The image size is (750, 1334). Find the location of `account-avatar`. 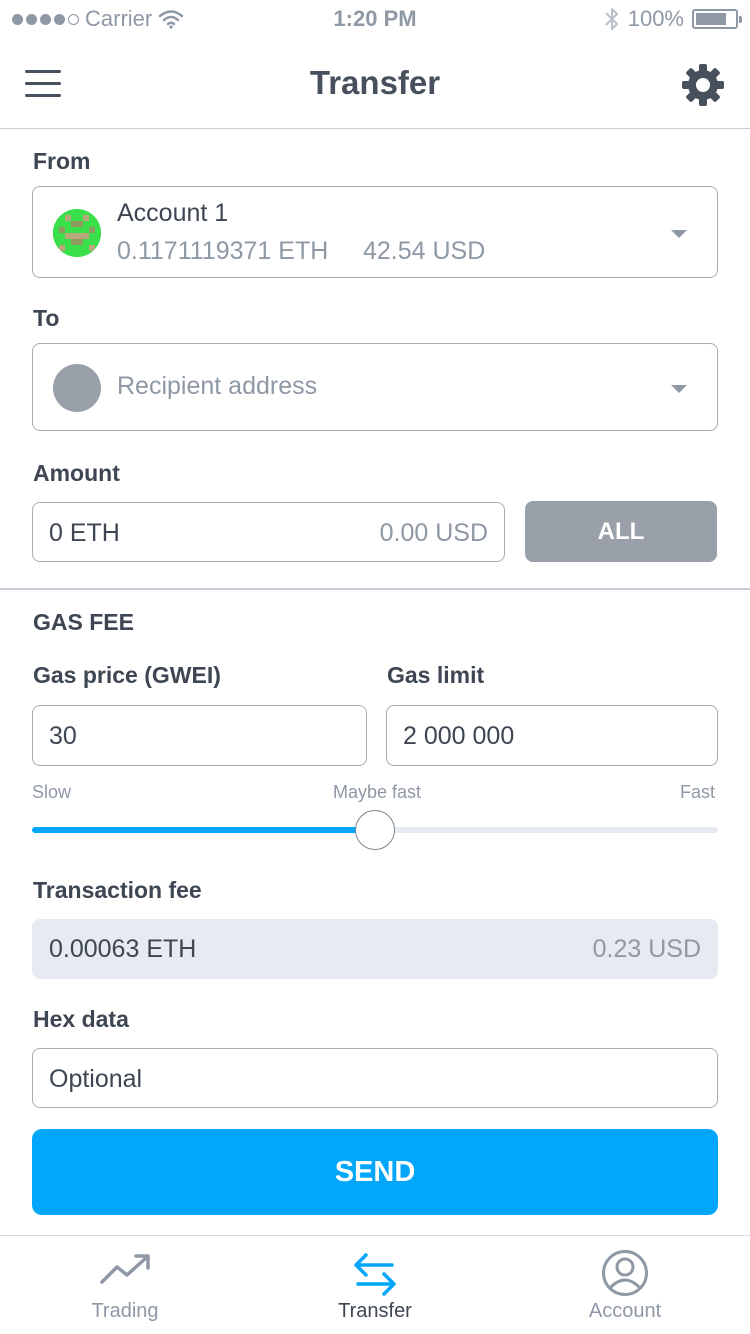

account-avatar is located at coordinates (77, 233).